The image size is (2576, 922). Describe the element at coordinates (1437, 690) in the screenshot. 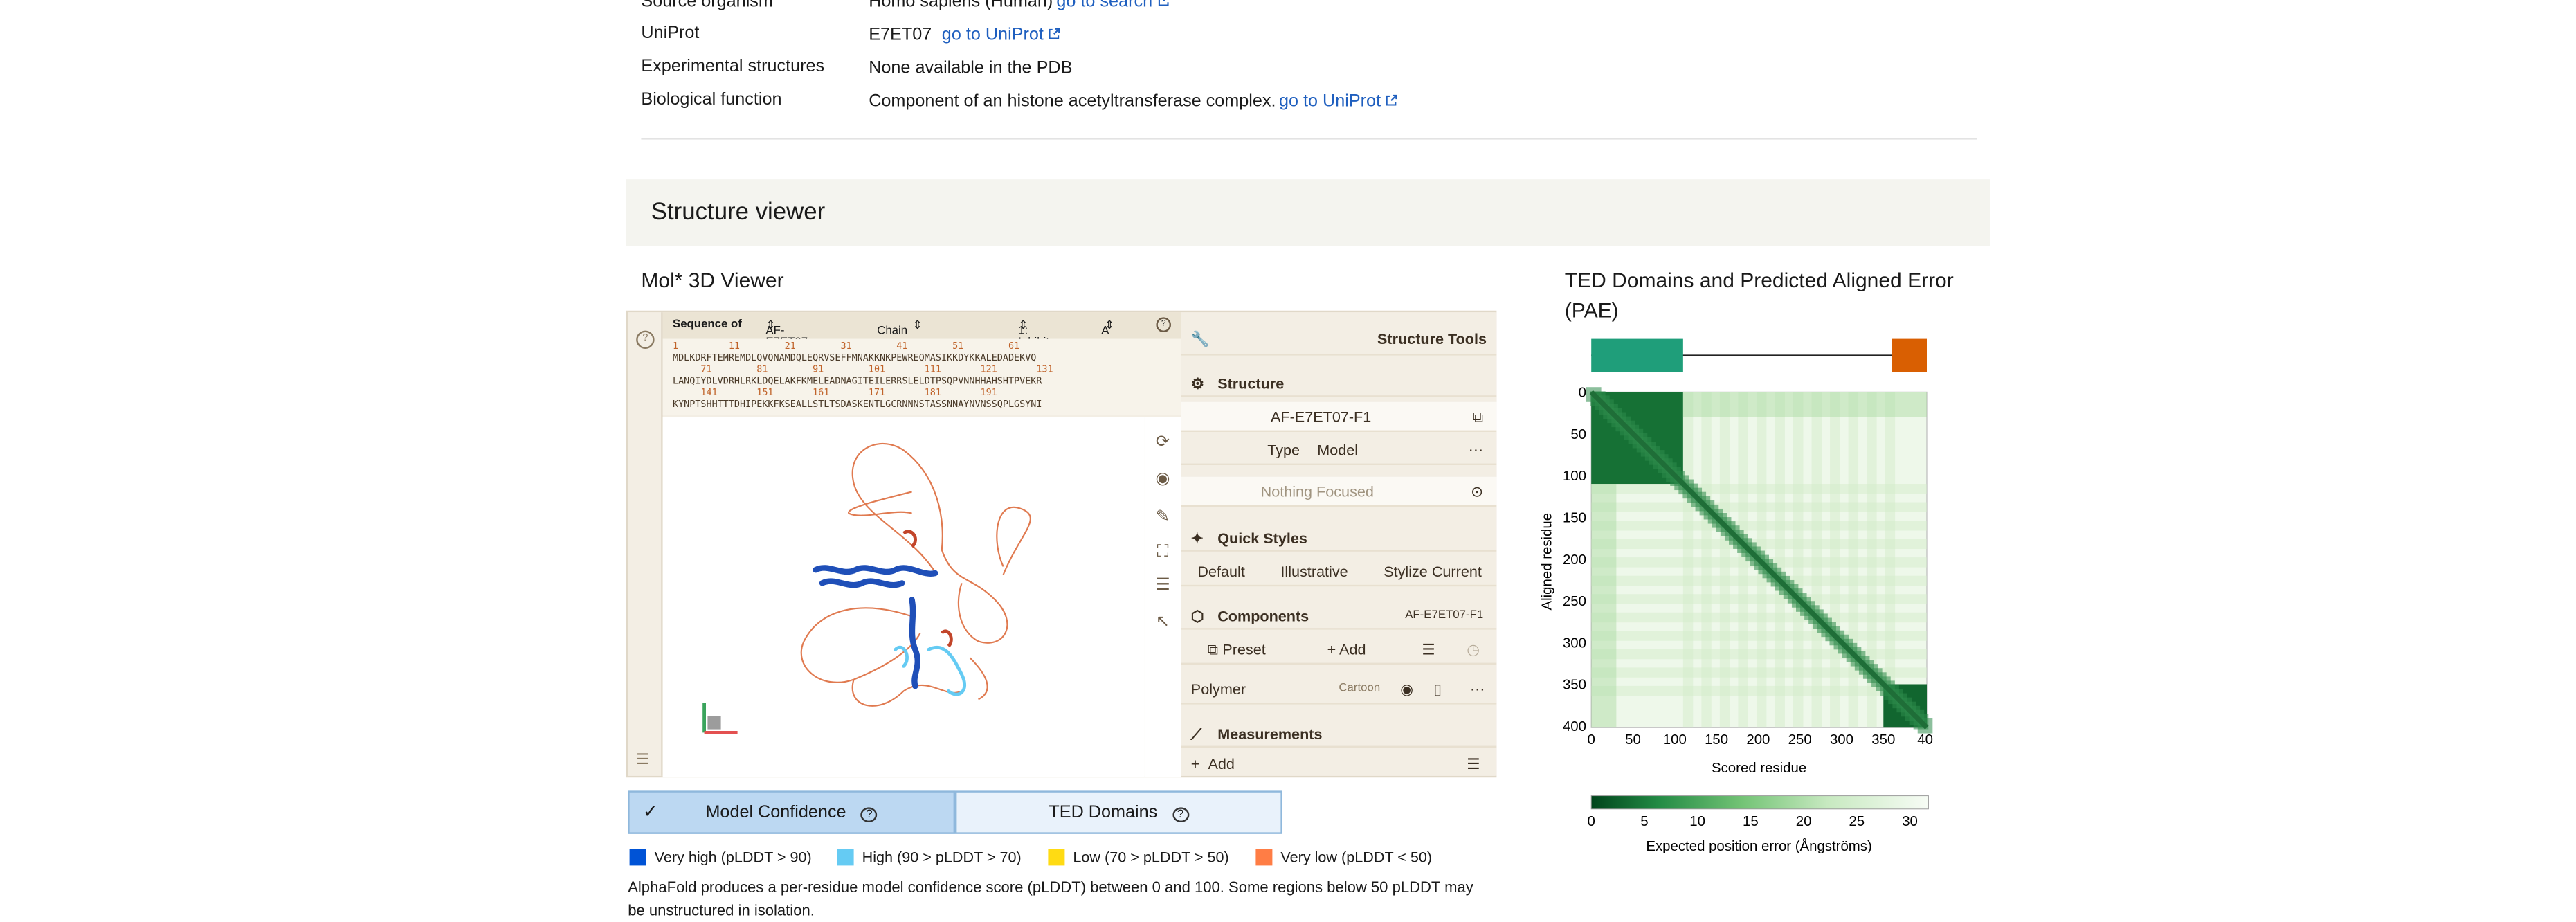

I see `delete-trash-icon: ▯` at that location.